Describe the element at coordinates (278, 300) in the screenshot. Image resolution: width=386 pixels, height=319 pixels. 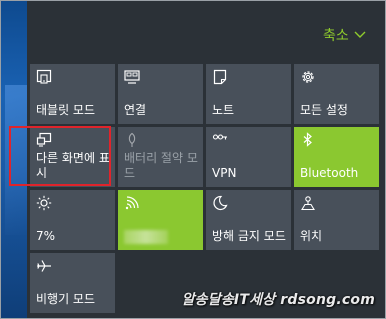
I see `watermark: 알송달송IT세상 rdsong.com` at that location.